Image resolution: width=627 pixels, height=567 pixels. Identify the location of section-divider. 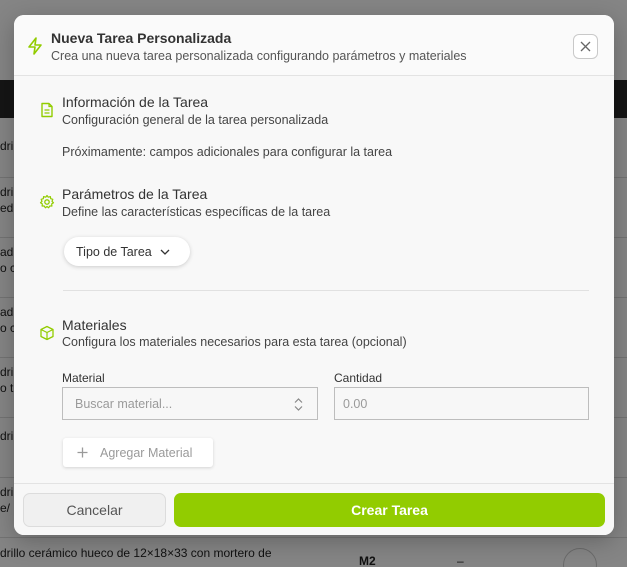
(326, 290).